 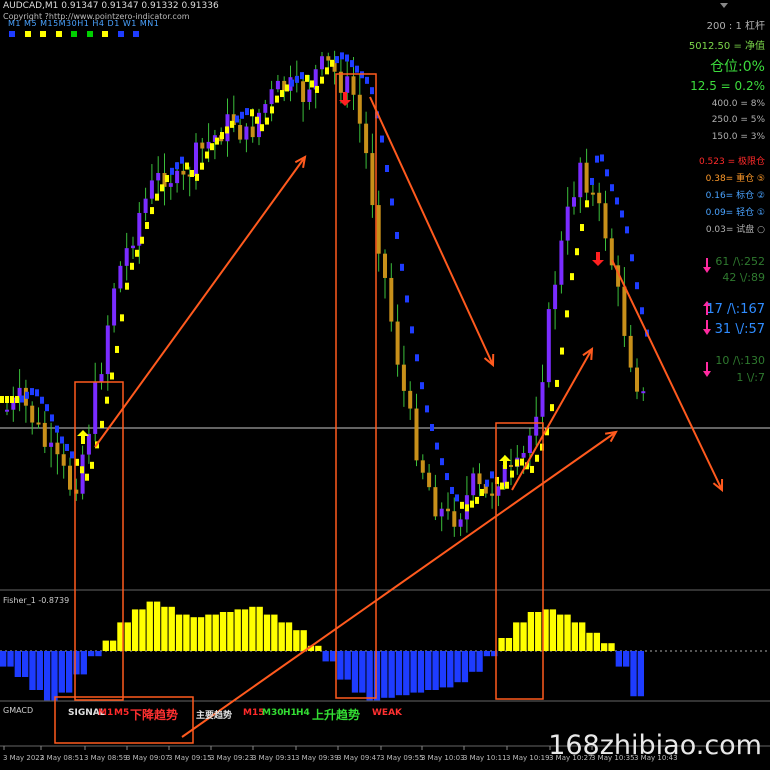 I want to click on x-tick-label: 3 May 10:11, so click(x=485, y=758).